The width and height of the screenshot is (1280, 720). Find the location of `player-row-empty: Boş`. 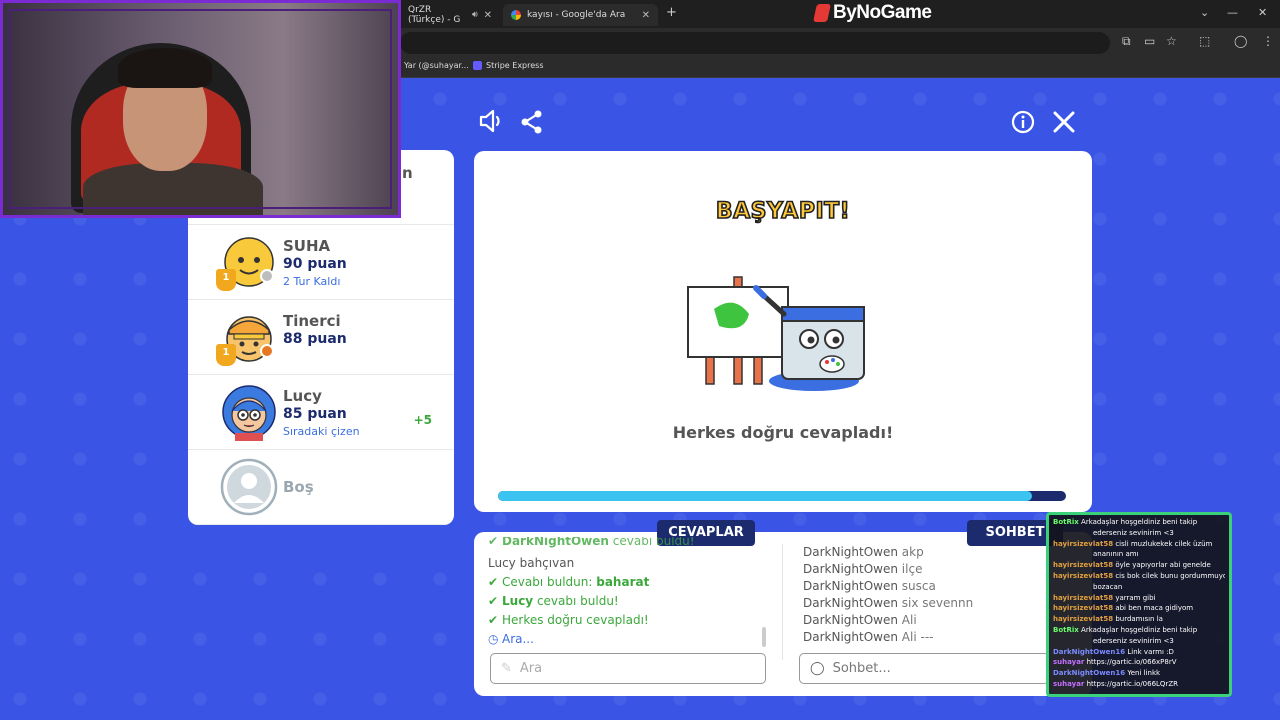

player-row-empty: Boş is located at coordinates (321, 487).